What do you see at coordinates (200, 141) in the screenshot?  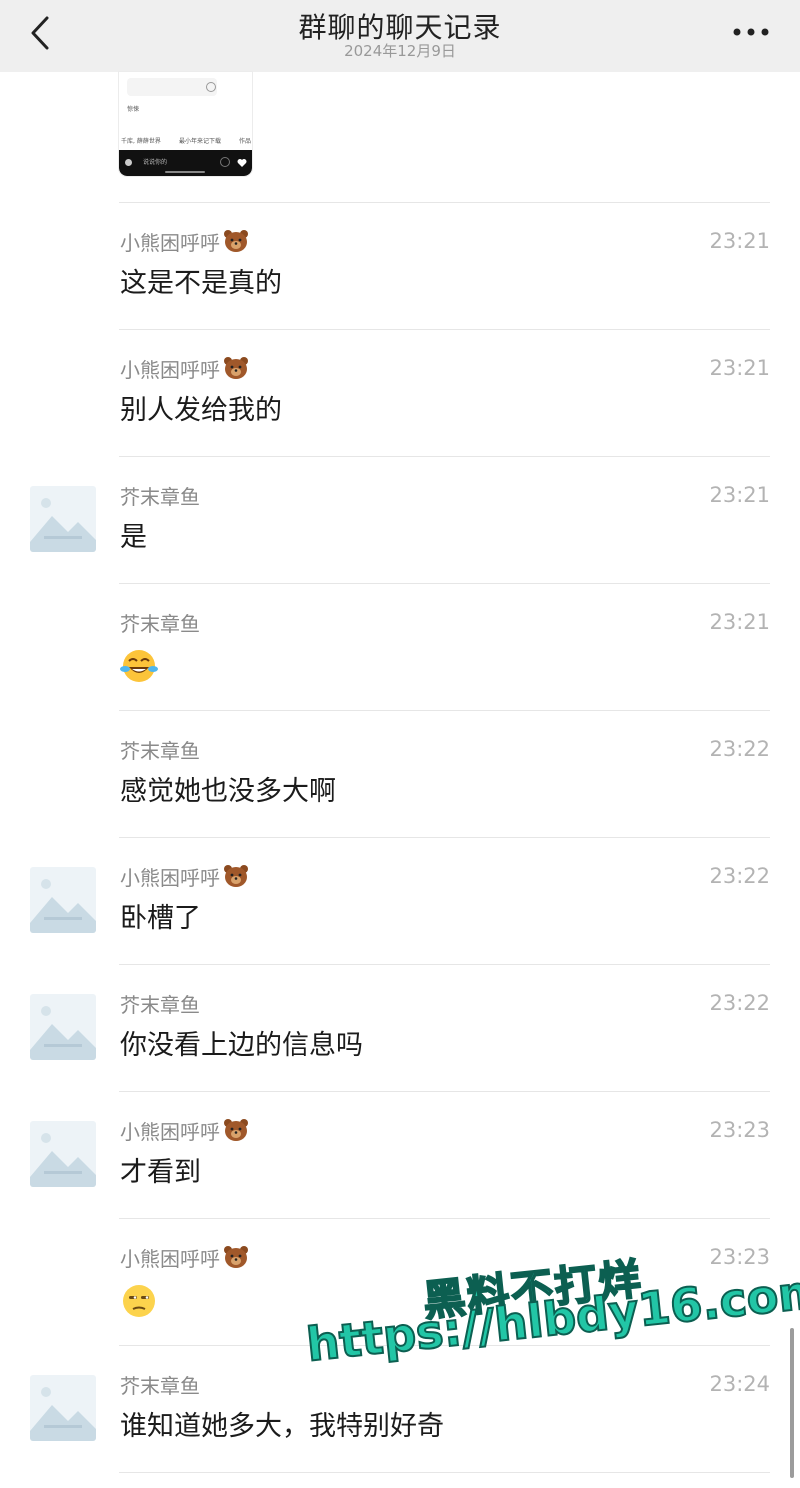 I see `thumb-text: 最小年来记下载` at bounding box center [200, 141].